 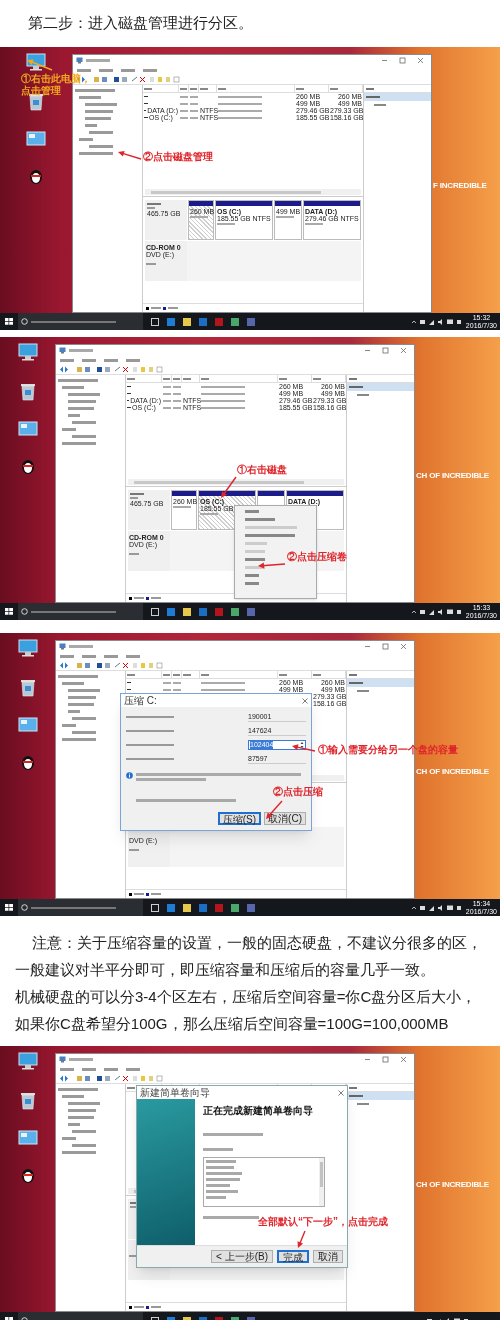 I want to click on vertical-scrollbar, so click(x=321, y=1182).